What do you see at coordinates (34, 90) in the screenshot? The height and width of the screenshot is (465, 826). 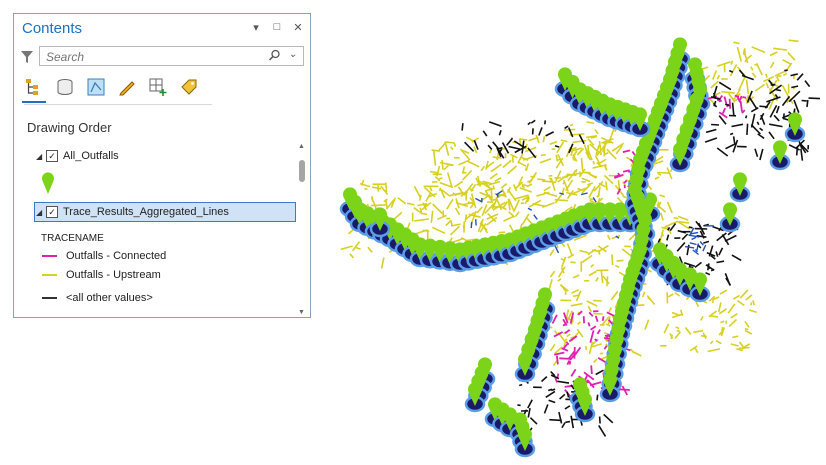 I see `list-by-drawing-order-icon` at bounding box center [34, 90].